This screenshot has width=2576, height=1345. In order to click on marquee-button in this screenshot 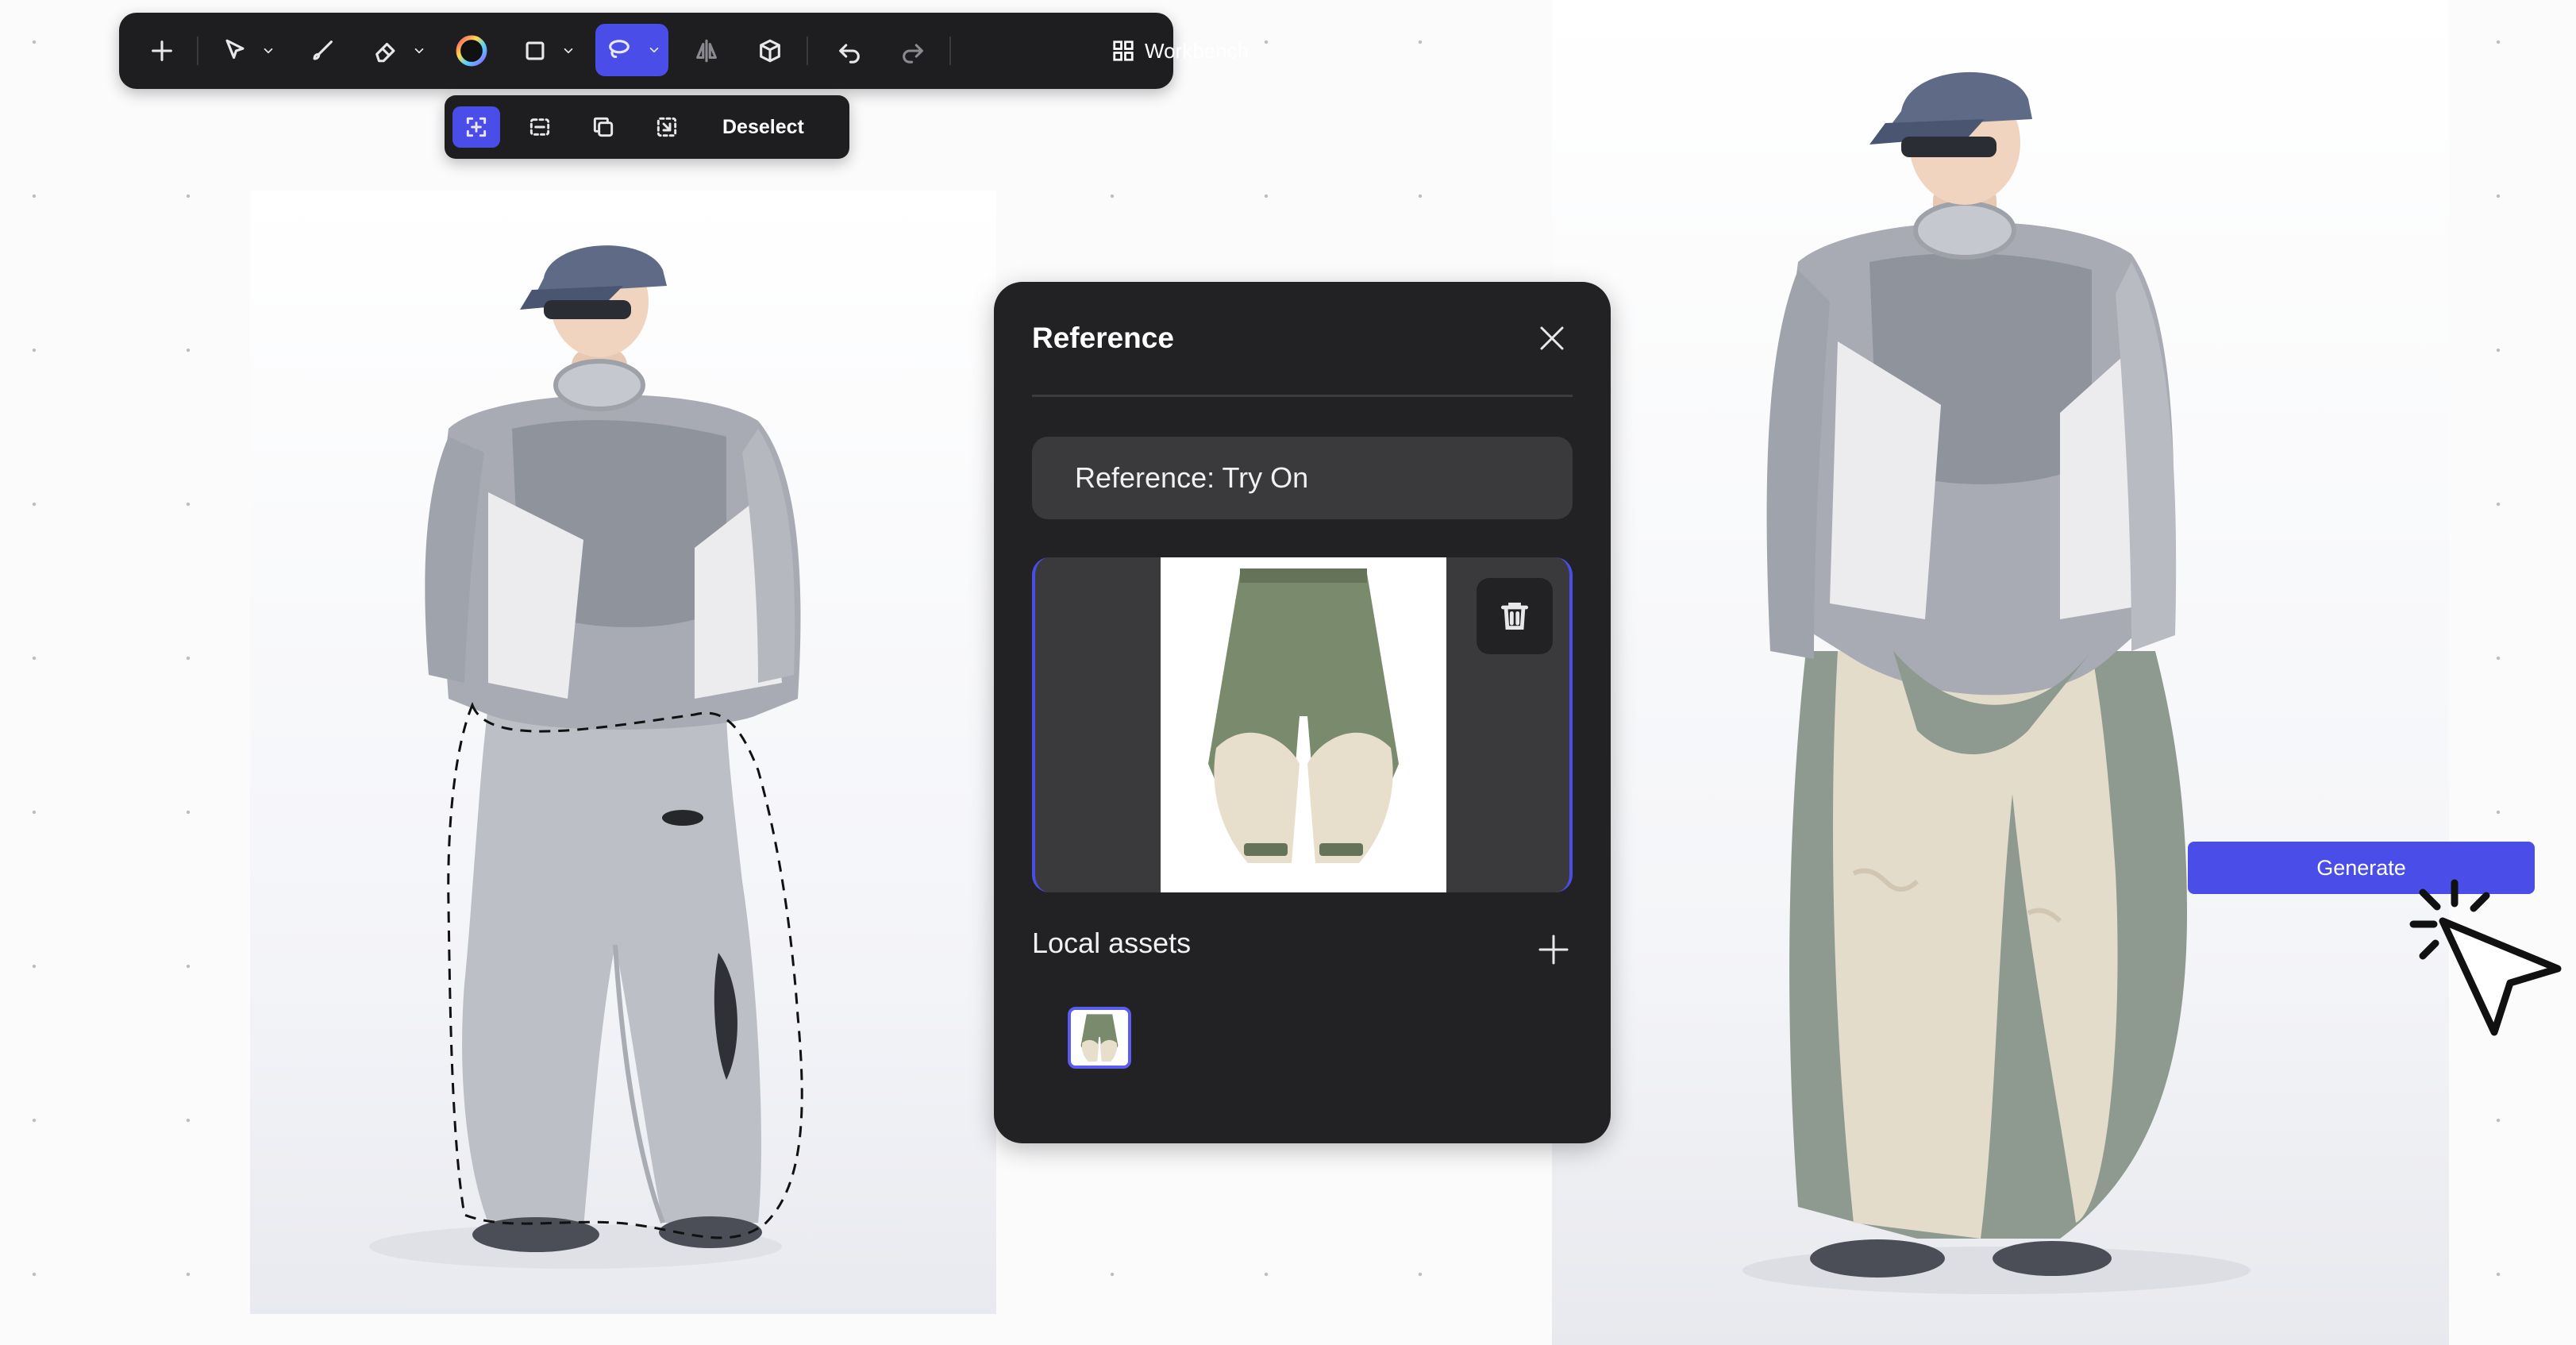, I will do `click(540, 127)`.